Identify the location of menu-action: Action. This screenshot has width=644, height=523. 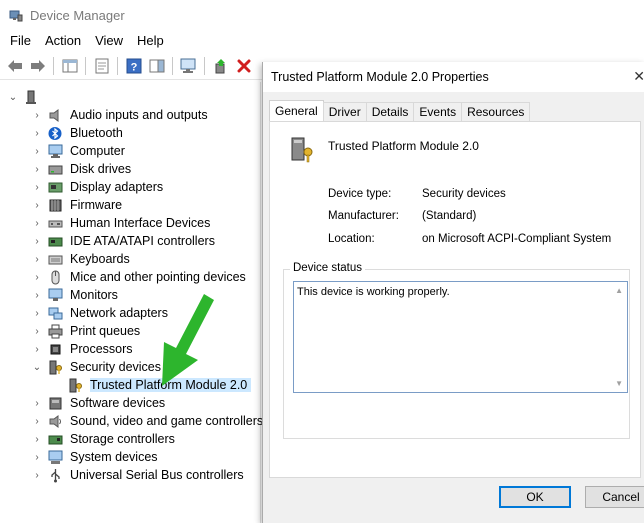
(63, 41).